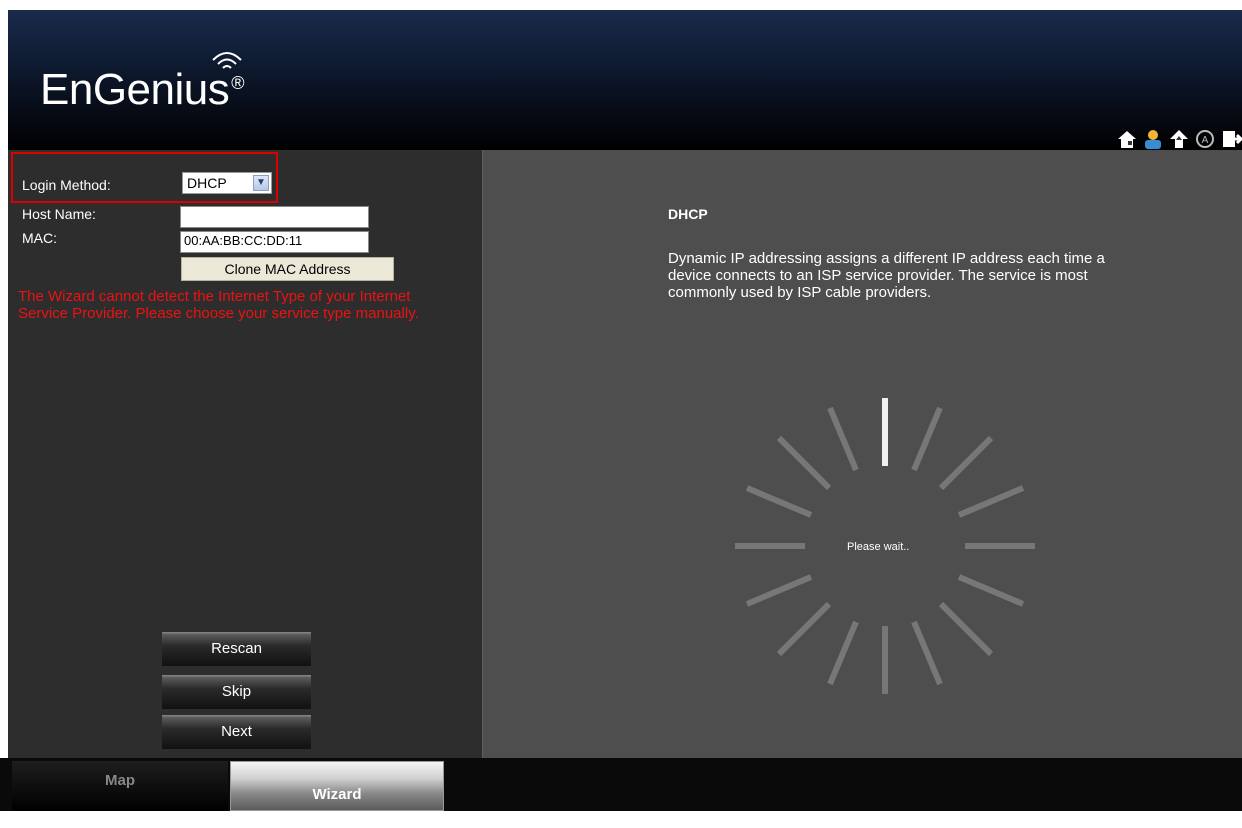 This screenshot has width=1242, height=828. Describe the element at coordinates (135, 89) in the screenshot. I see `logo-text: EnGenius` at that location.